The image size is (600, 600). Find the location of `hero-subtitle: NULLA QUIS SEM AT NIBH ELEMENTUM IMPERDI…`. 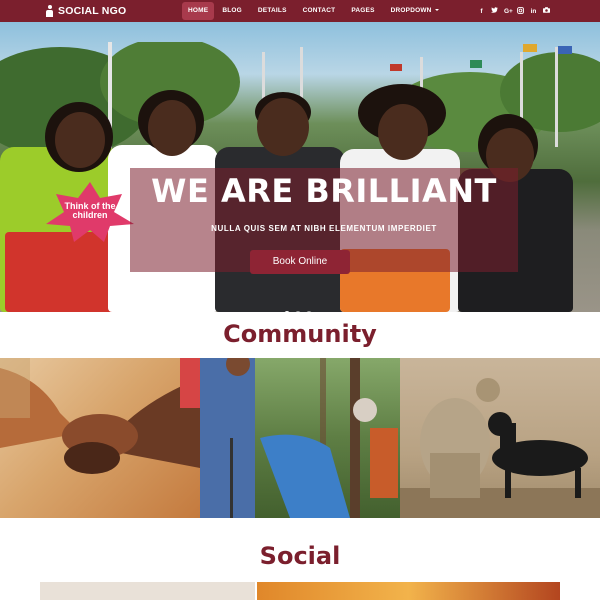

hero-subtitle: NULLA QUIS SEM AT NIBH ELEMENTUM IMPERDI… is located at coordinates (324, 228).